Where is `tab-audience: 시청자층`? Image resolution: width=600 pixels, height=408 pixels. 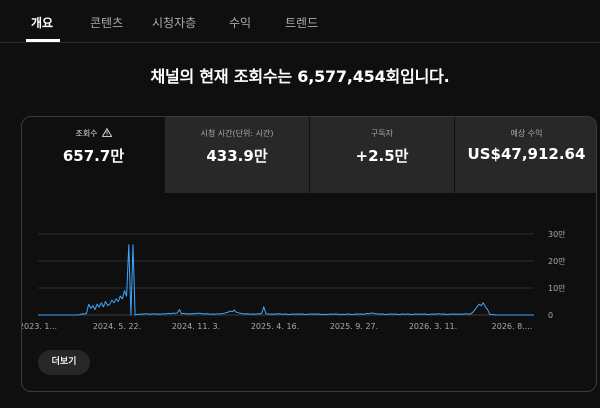 tab-audience: 시청자층 is located at coordinates (174, 22).